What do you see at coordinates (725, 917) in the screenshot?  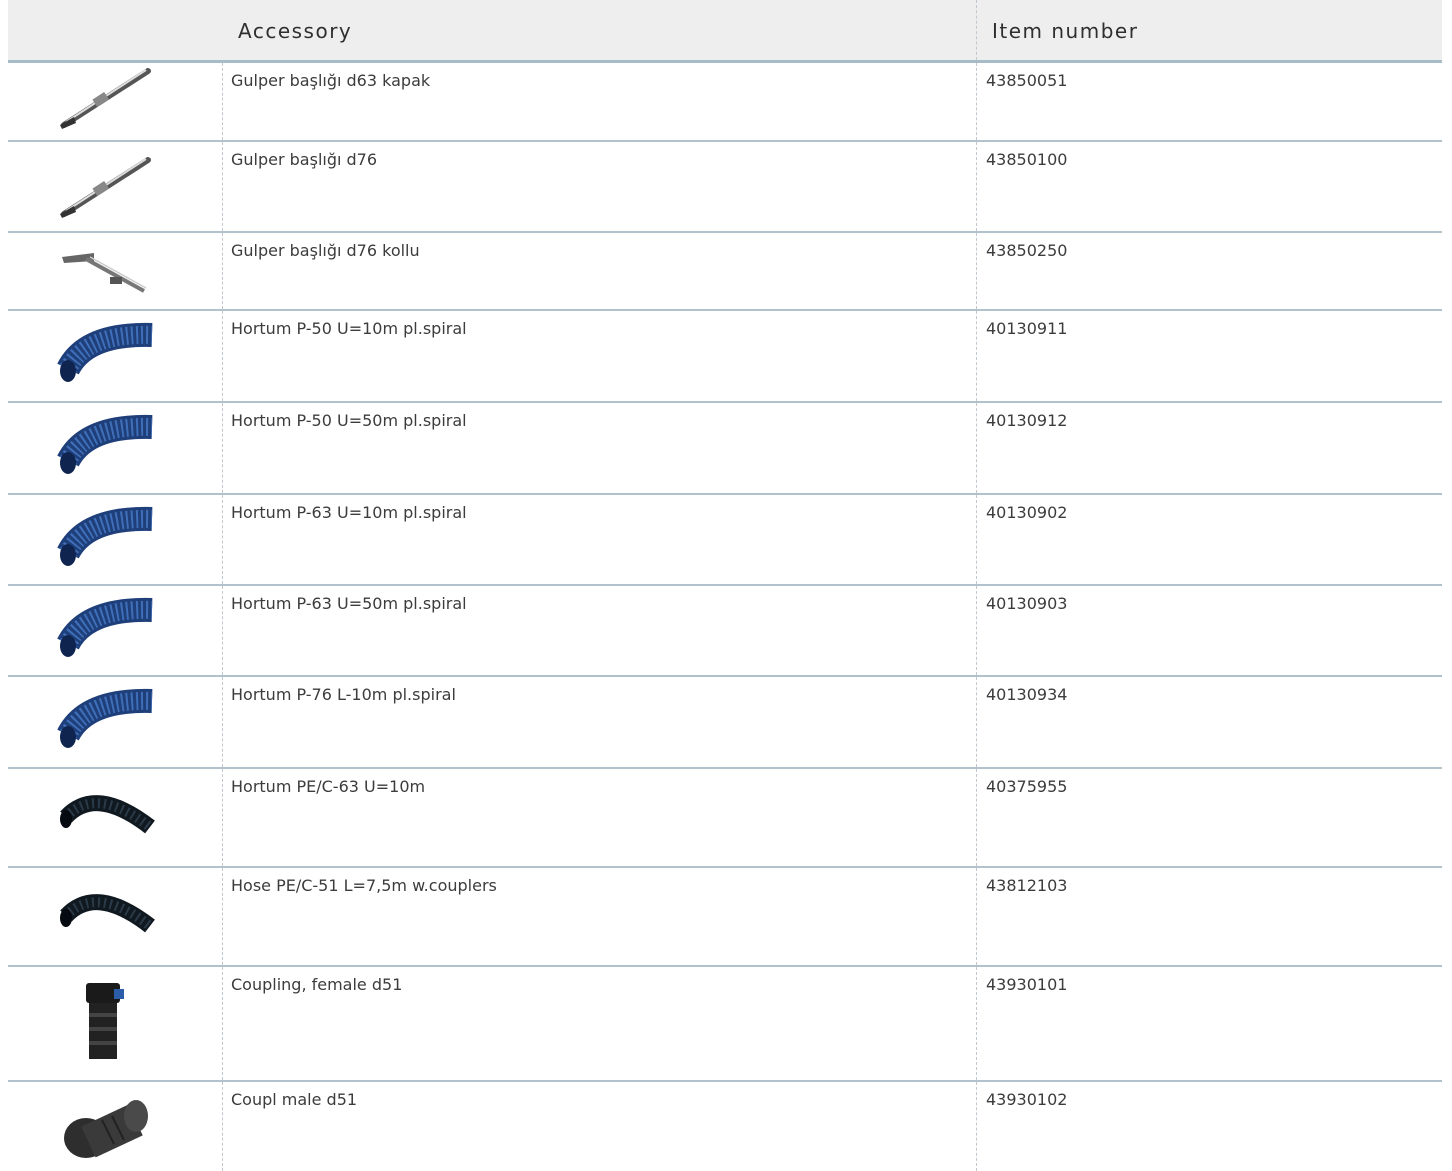 I see `table-row: Hose PE/C-51 L=7,5m w.couplers 43812103` at bounding box center [725, 917].